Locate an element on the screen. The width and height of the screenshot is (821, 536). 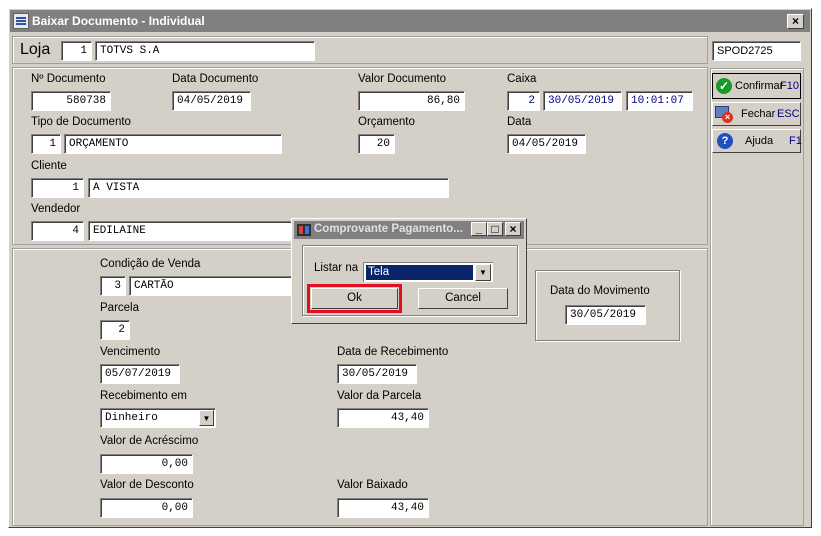
window-close-button: × is located at coordinates (795, 21).